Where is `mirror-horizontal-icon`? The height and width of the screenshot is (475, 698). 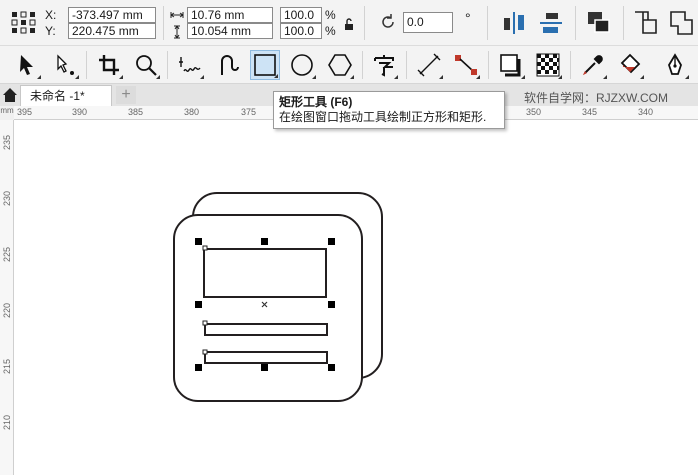
mirror-horizontal-icon is located at coordinates (514, 23).